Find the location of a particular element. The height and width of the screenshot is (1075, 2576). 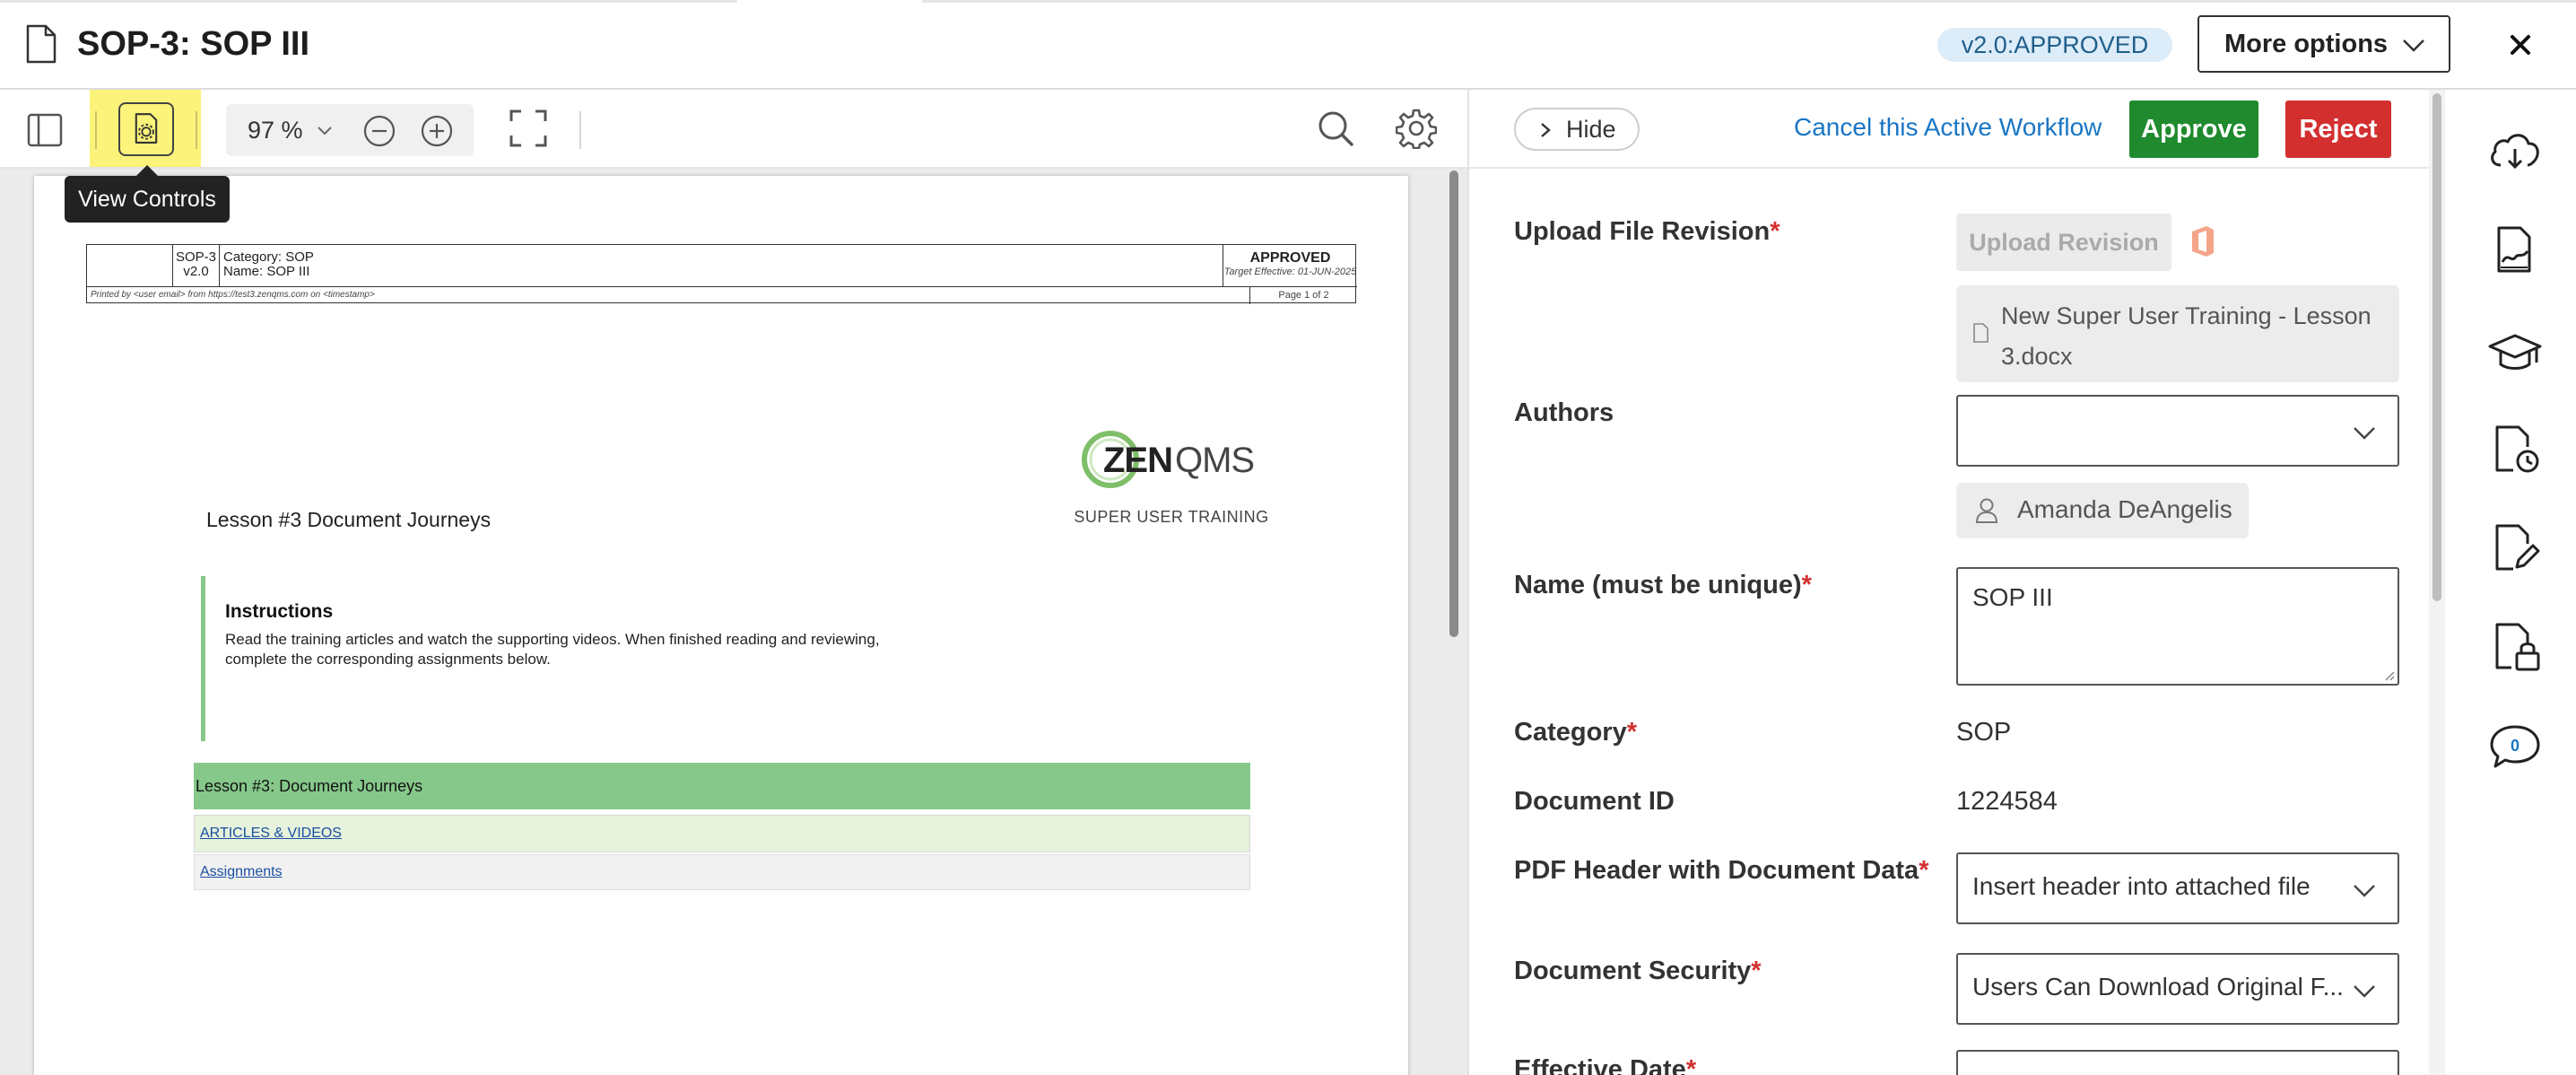

more-options-button: More options is located at coordinates (2323, 44).